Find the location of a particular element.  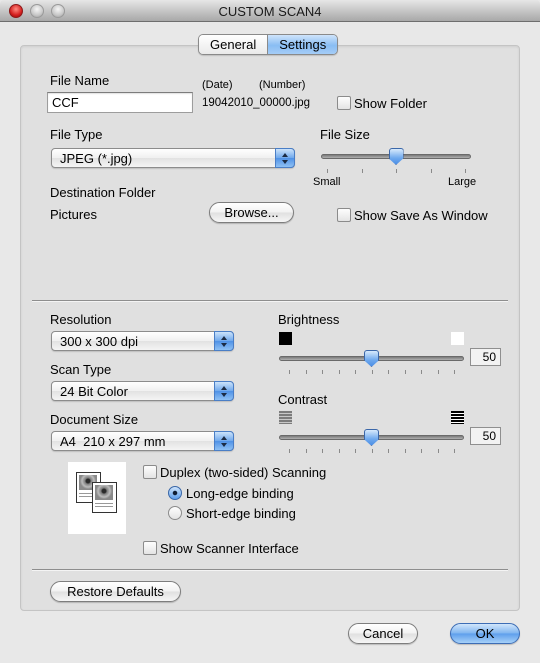

document-size-value: A4 210 x 297 mm is located at coordinates (113, 441).